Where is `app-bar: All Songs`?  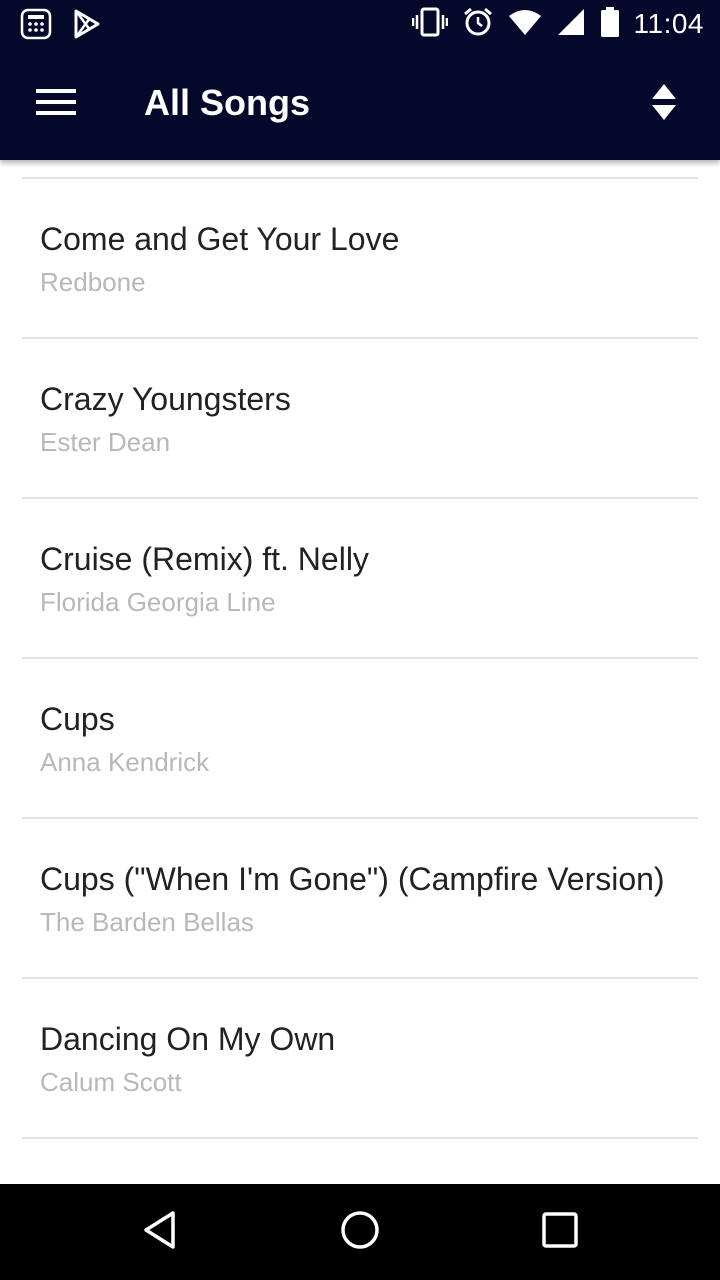
app-bar: All Songs is located at coordinates (360, 104).